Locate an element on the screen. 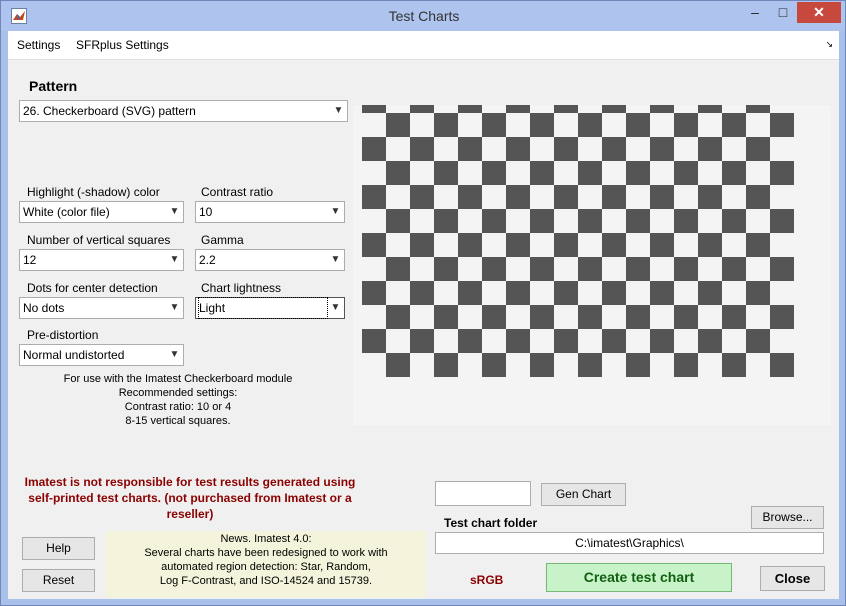  contrast-ratio-label: Contrast ratio is located at coordinates (237, 192).